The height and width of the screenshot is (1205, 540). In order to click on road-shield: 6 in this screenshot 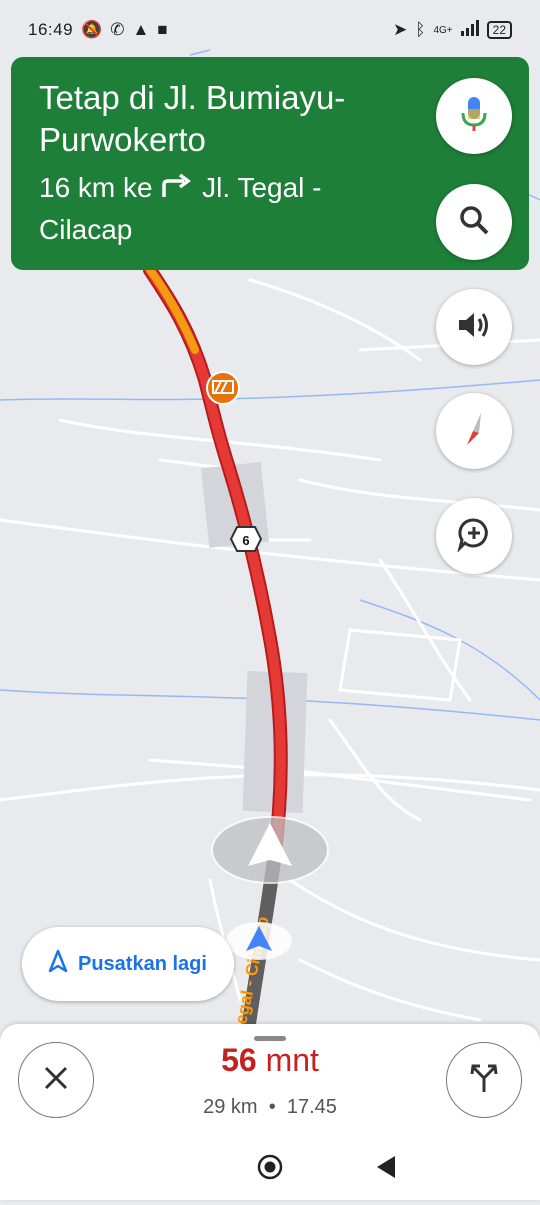, I will do `click(246, 539)`.